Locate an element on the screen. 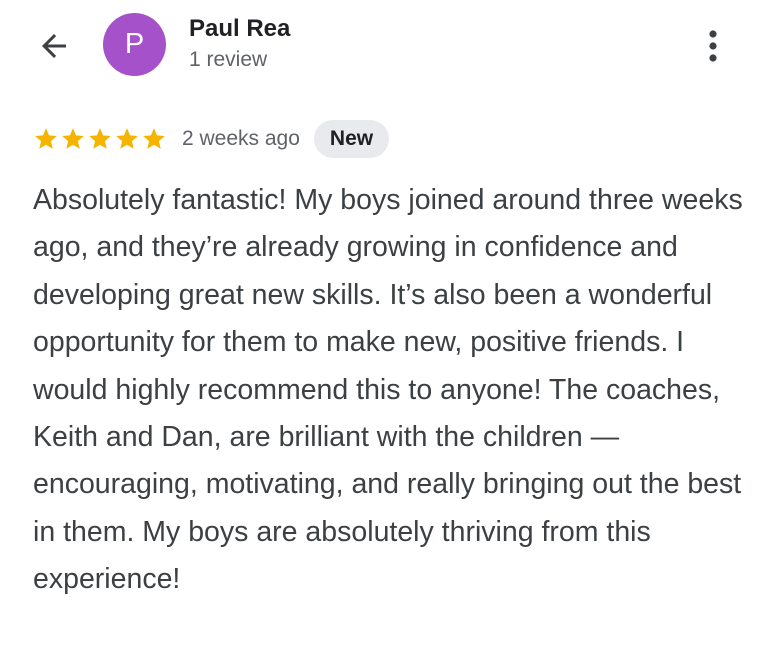 The height and width of the screenshot is (671, 768). new-badge: New is located at coordinates (351, 139).